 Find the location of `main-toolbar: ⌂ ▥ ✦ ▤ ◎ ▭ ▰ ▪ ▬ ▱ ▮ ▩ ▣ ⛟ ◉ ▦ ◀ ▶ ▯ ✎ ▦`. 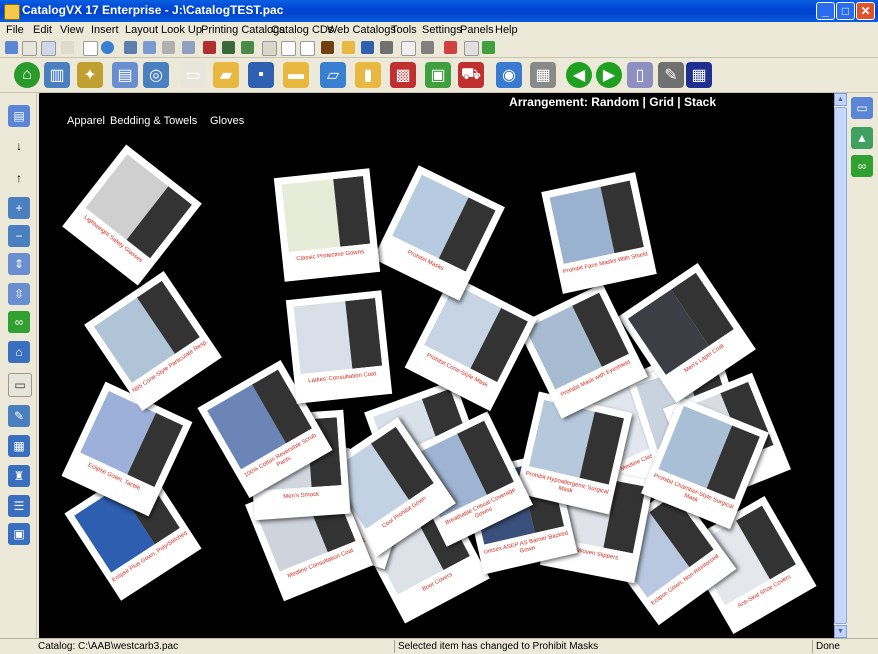

main-toolbar: ⌂ ▥ ✦ ▤ ◎ ▭ ▰ ▪ ▬ ▱ ▮ ▩ ▣ ⛟ ◉ ▦ ◀ ▶ ▯ ✎ ▦ is located at coordinates (439, 75).